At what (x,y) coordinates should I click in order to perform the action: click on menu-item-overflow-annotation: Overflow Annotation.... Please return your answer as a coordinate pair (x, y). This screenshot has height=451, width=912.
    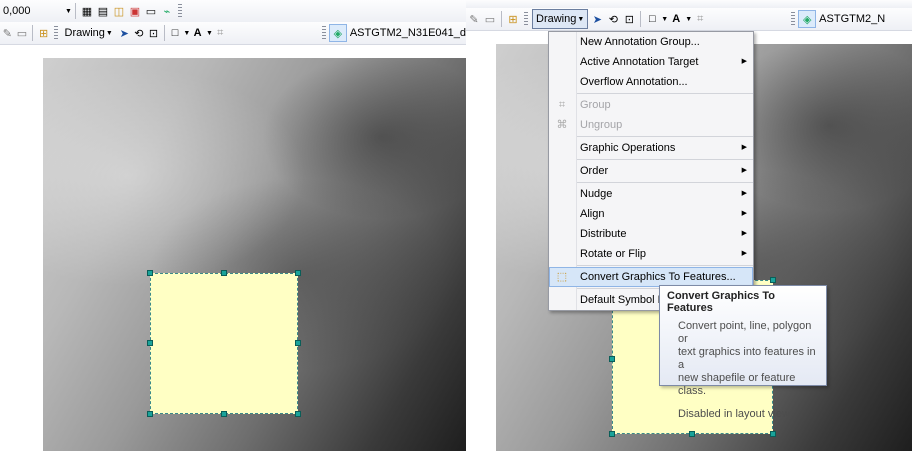
    Looking at the image, I should click on (651, 82).